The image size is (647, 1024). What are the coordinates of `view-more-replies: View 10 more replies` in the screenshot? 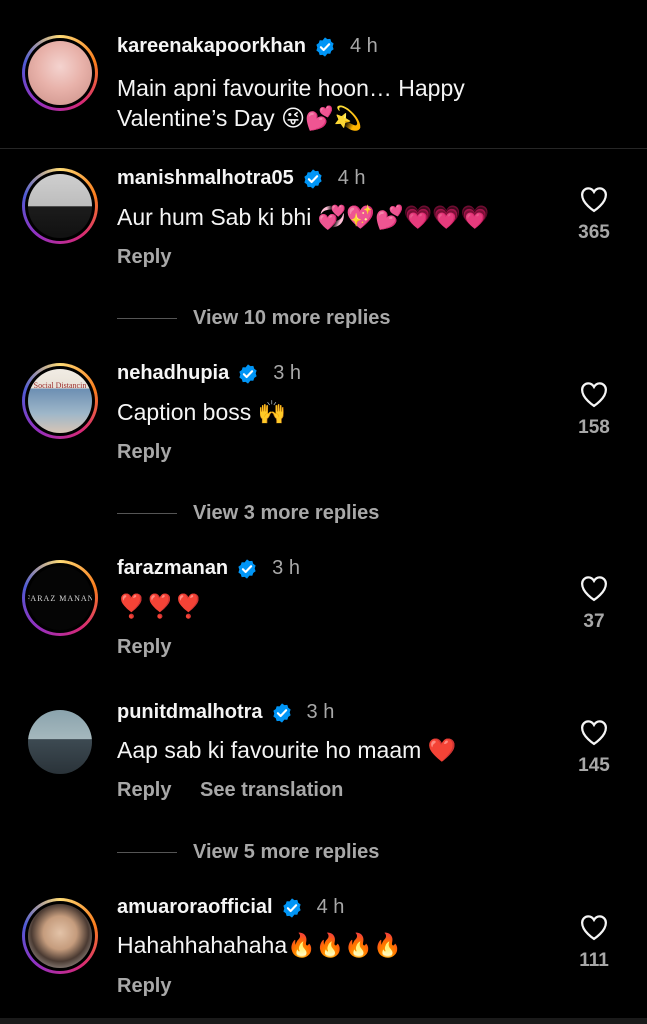 It's located at (254, 318).